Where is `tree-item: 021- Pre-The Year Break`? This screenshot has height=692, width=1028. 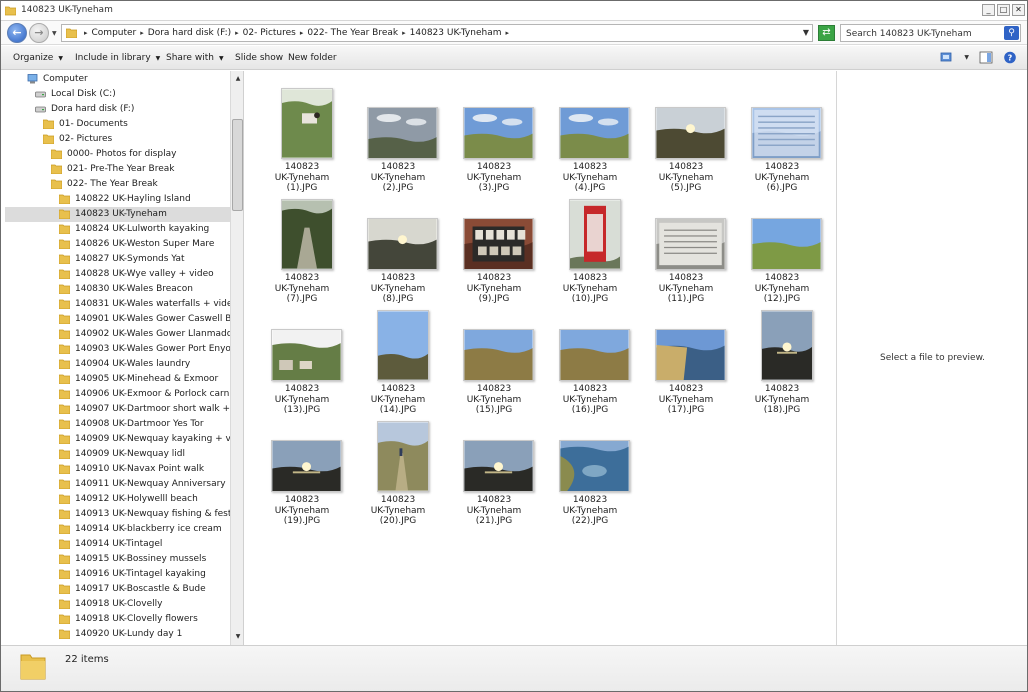
tree-item: 021- Pre-The Year Break is located at coordinates (112, 169).